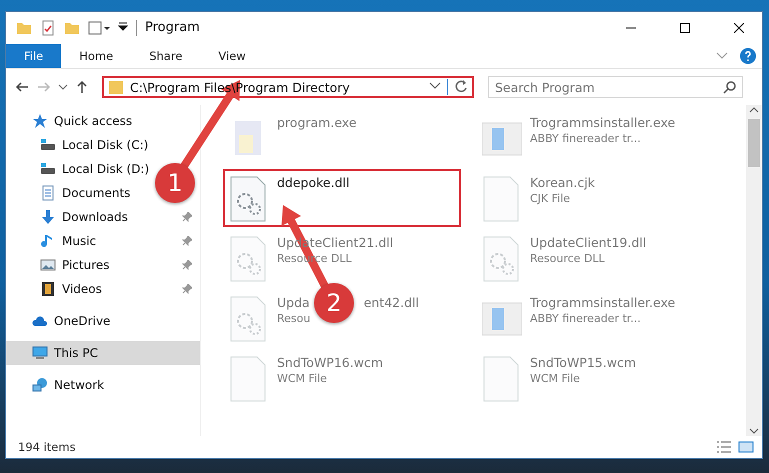 The height and width of the screenshot is (473, 769). Describe the element at coordinates (48, 289) in the screenshot. I see `film-icon` at that location.